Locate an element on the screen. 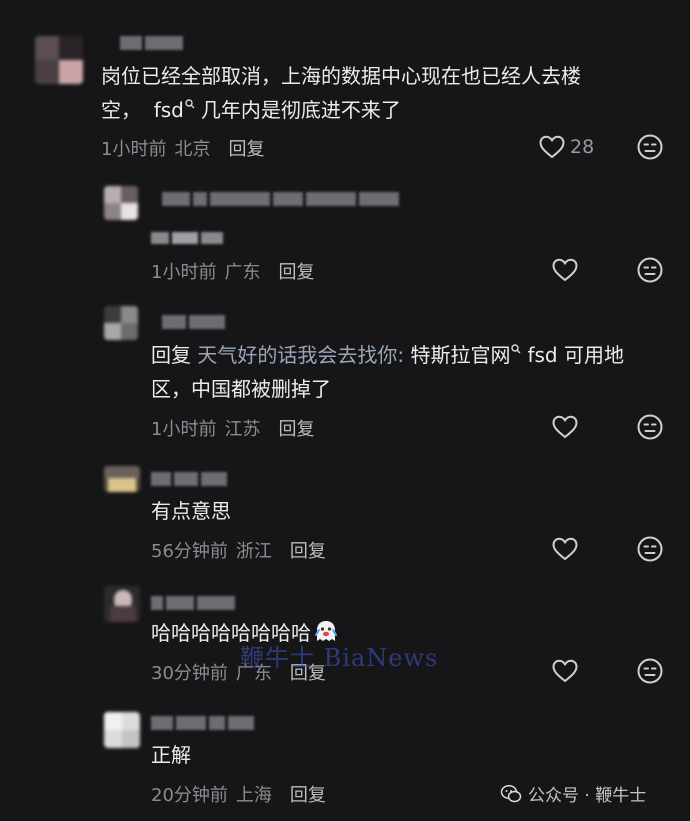  comment-time: 30分钟前 is located at coordinates (189, 673).